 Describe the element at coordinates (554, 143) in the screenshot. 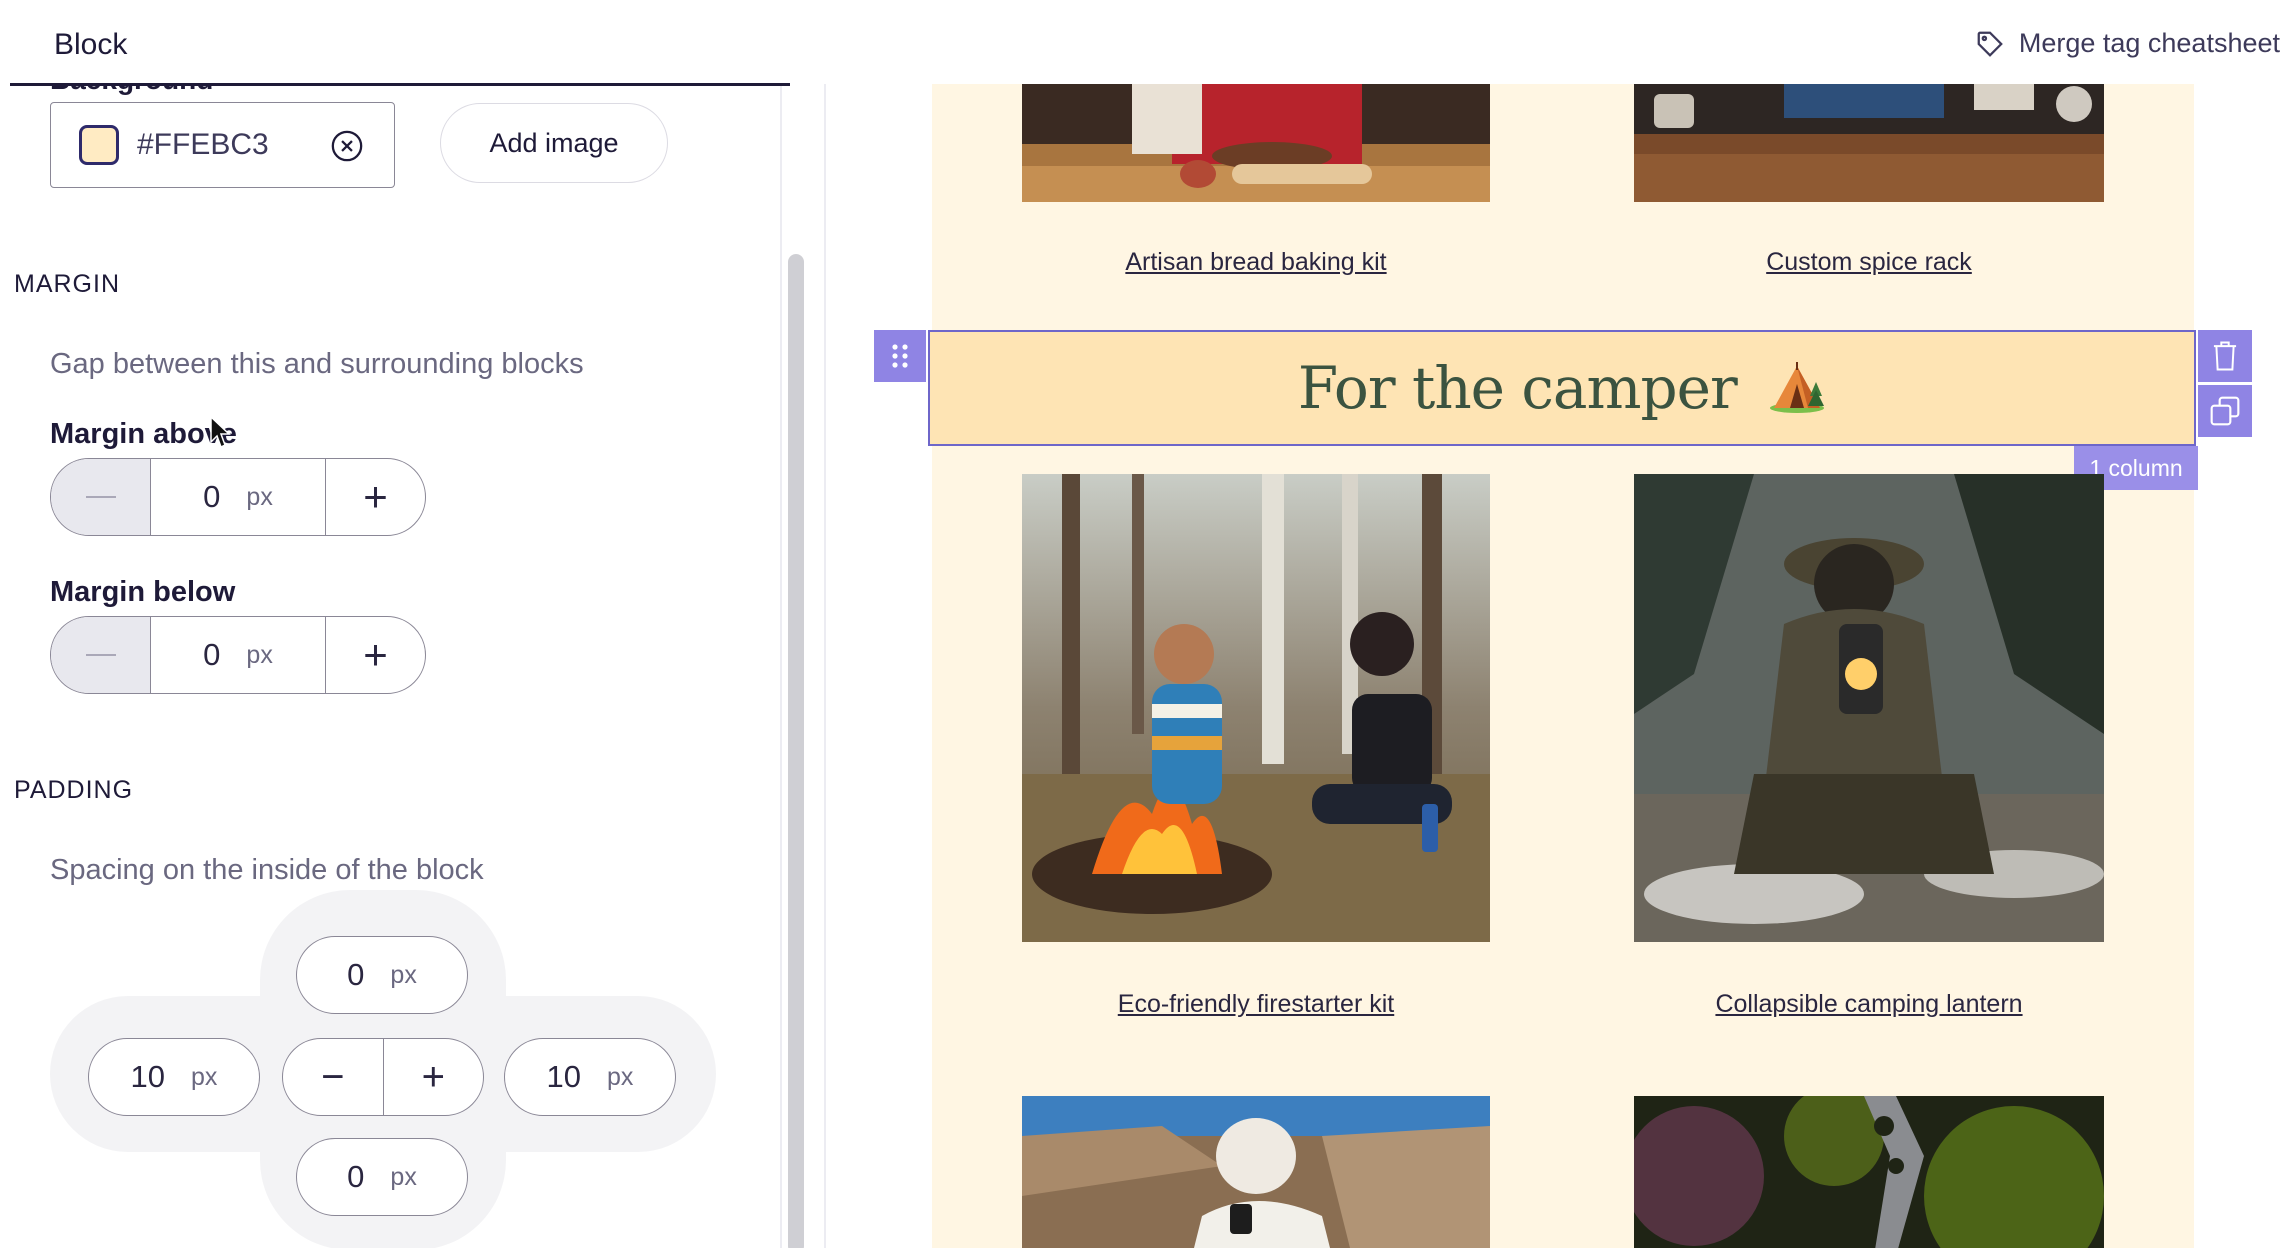

I see `add-image-button: Add image` at that location.